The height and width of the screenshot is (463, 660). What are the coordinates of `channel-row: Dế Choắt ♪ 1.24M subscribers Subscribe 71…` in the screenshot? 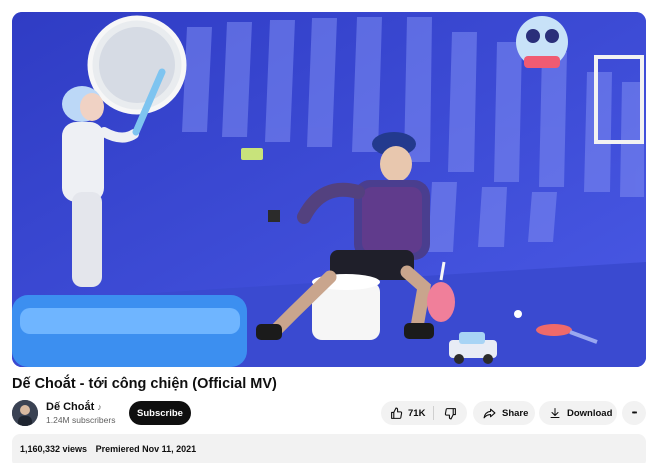 It's located at (329, 413).